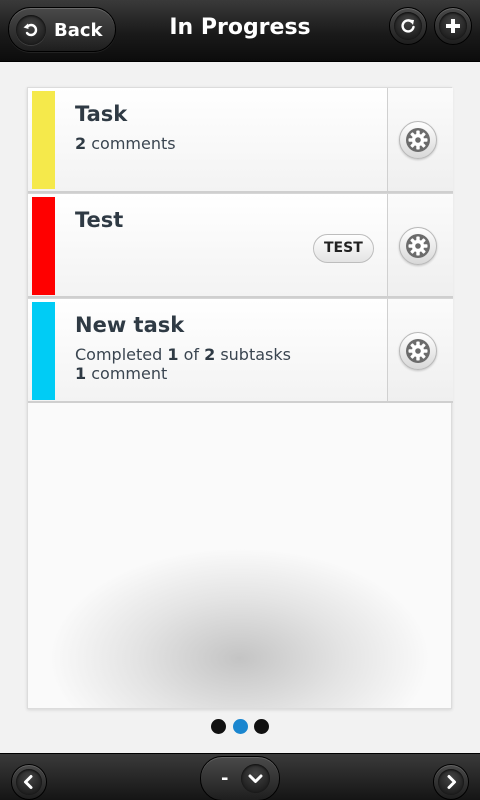 This screenshot has height=800, width=480. I want to click on top-bar: Back In Progress, so click(240, 31).